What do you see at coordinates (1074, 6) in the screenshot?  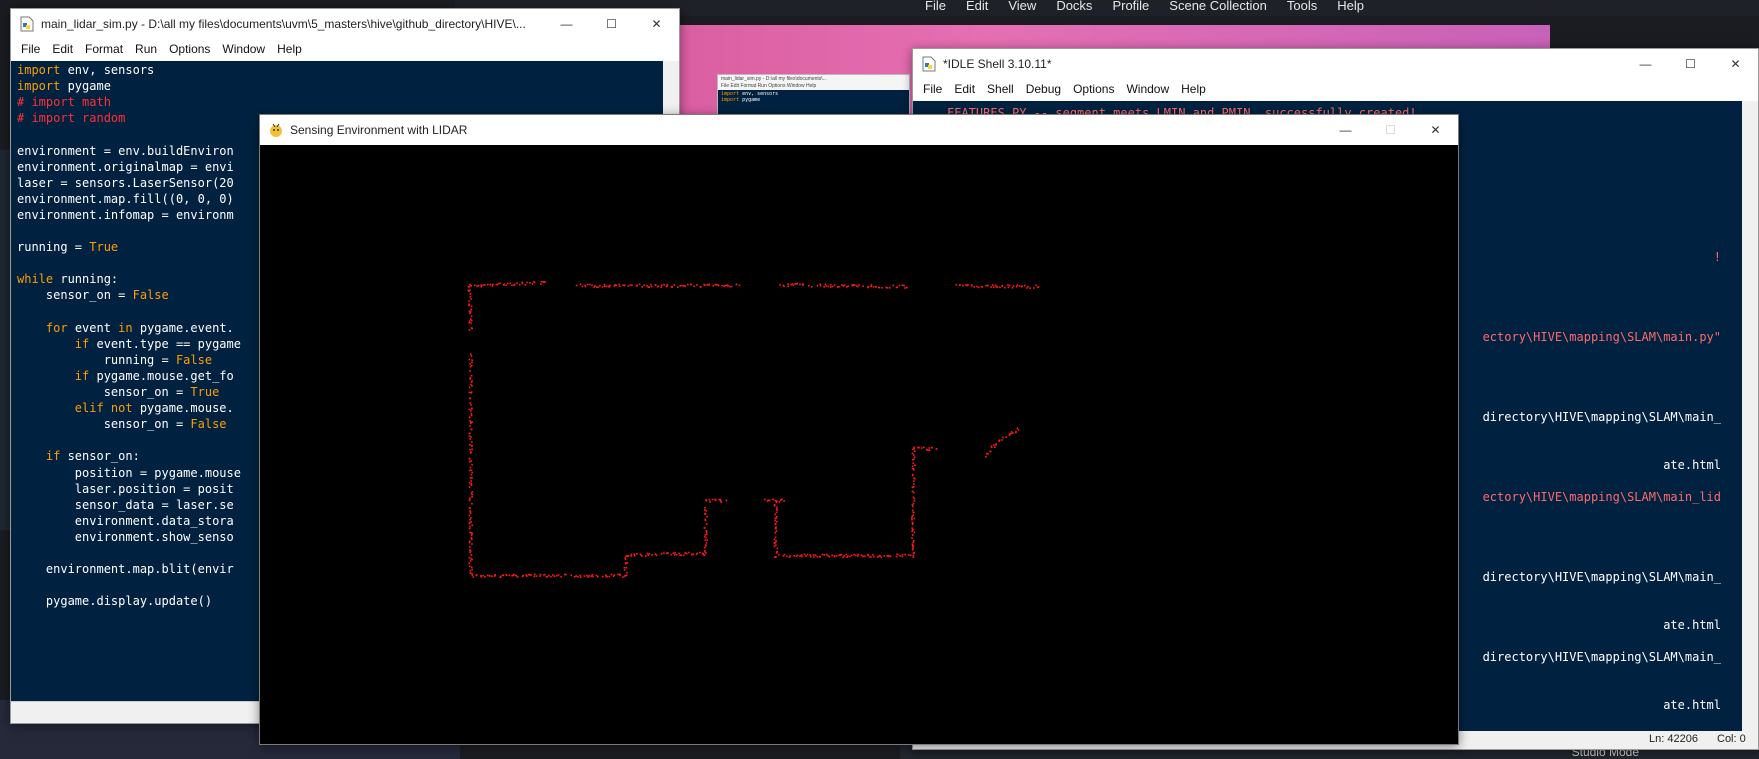 I see `obs-menu-item: Docks` at bounding box center [1074, 6].